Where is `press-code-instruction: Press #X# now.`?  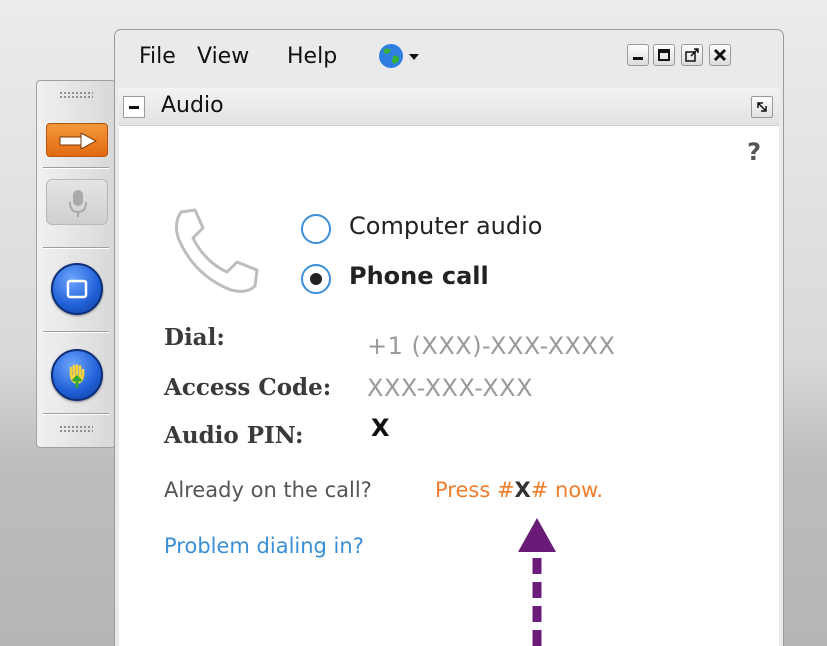
press-code-instruction: Press #X# now. is located at coordinates (519, 490).